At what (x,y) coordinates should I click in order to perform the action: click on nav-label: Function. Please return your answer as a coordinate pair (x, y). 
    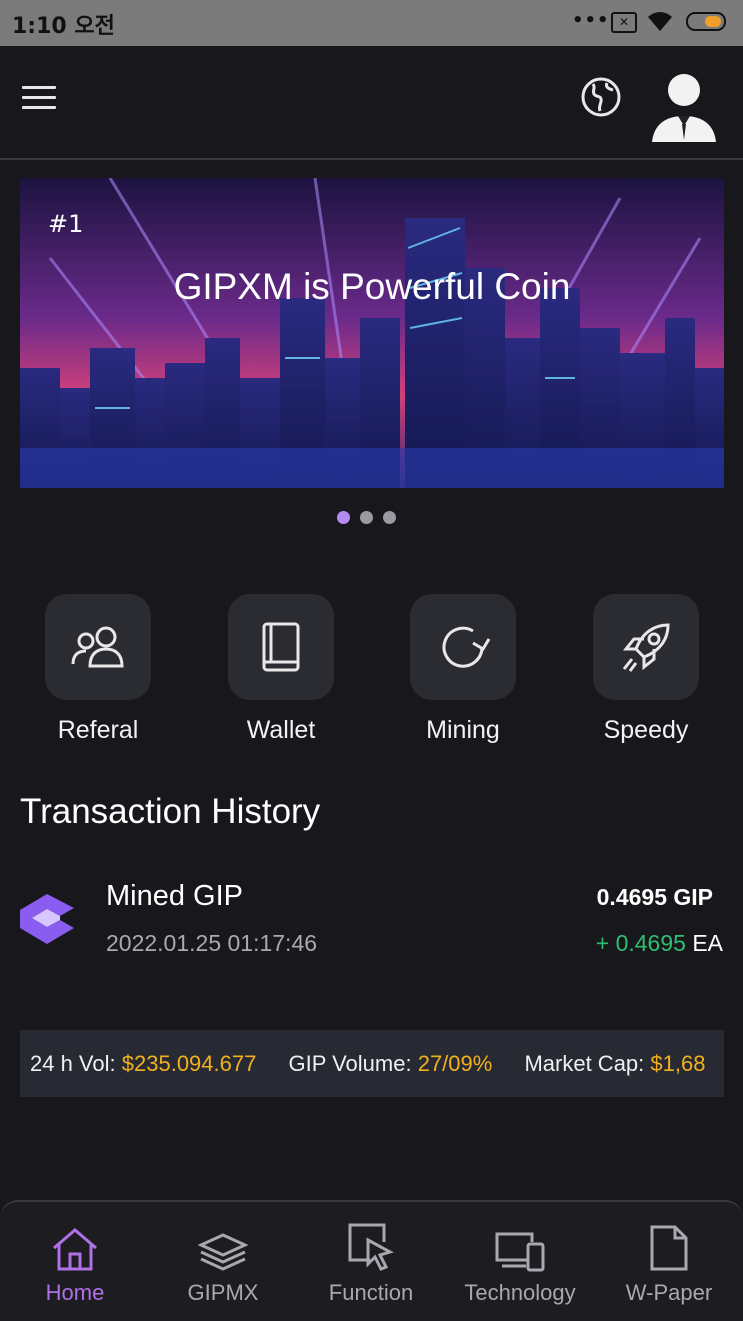
    Looking at the image, I should click on (371, 1292).